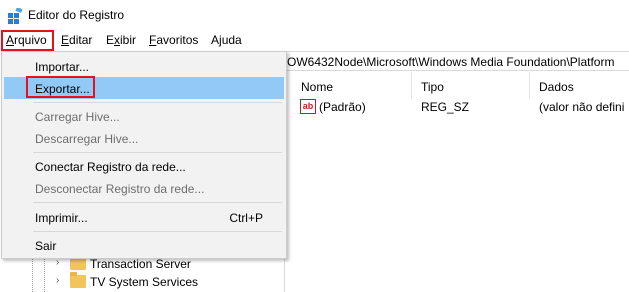 The width and height of the screenshot is (629, 292). Describe the element at coordinates (27, 40) in the screenshot. I see `arquivo-highlight-box` at that location.